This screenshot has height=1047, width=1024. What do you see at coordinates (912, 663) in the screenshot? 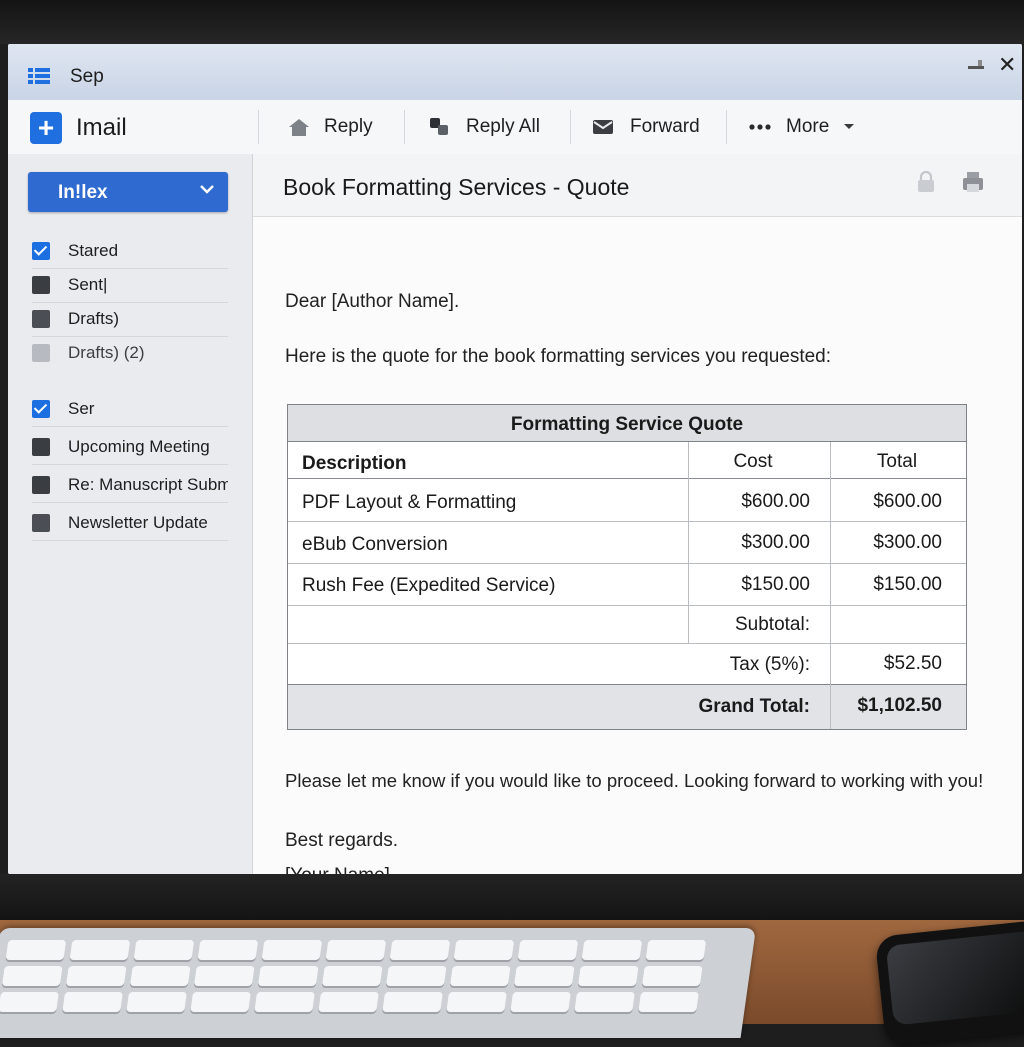
I see `tax-value: $52.50` at bounding box center [912, 663].